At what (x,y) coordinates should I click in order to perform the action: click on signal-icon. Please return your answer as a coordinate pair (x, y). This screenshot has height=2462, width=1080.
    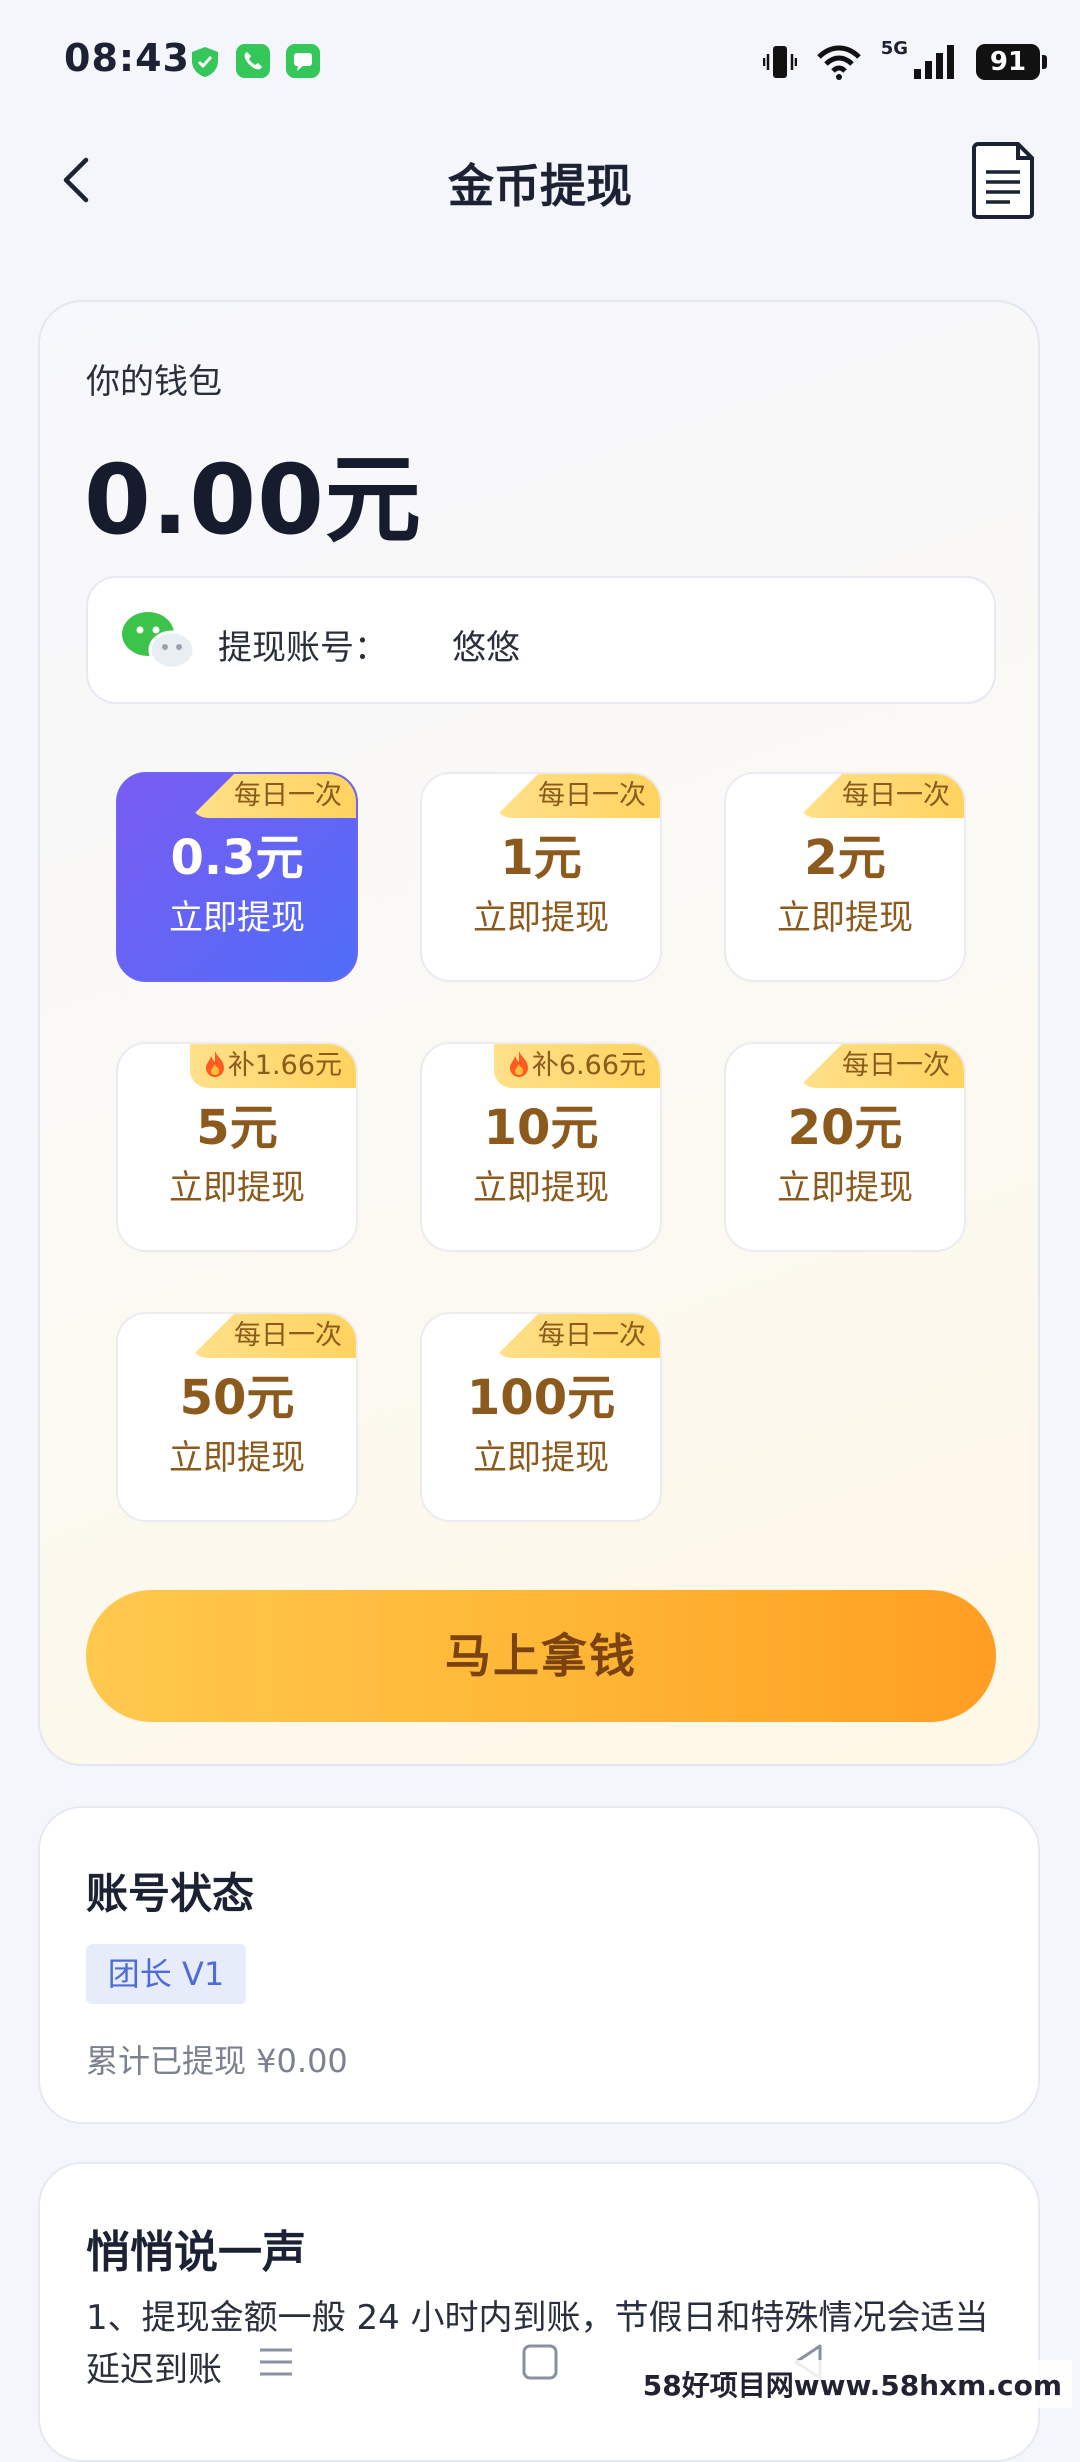
    Looking at the image, I should click on (934, 62).